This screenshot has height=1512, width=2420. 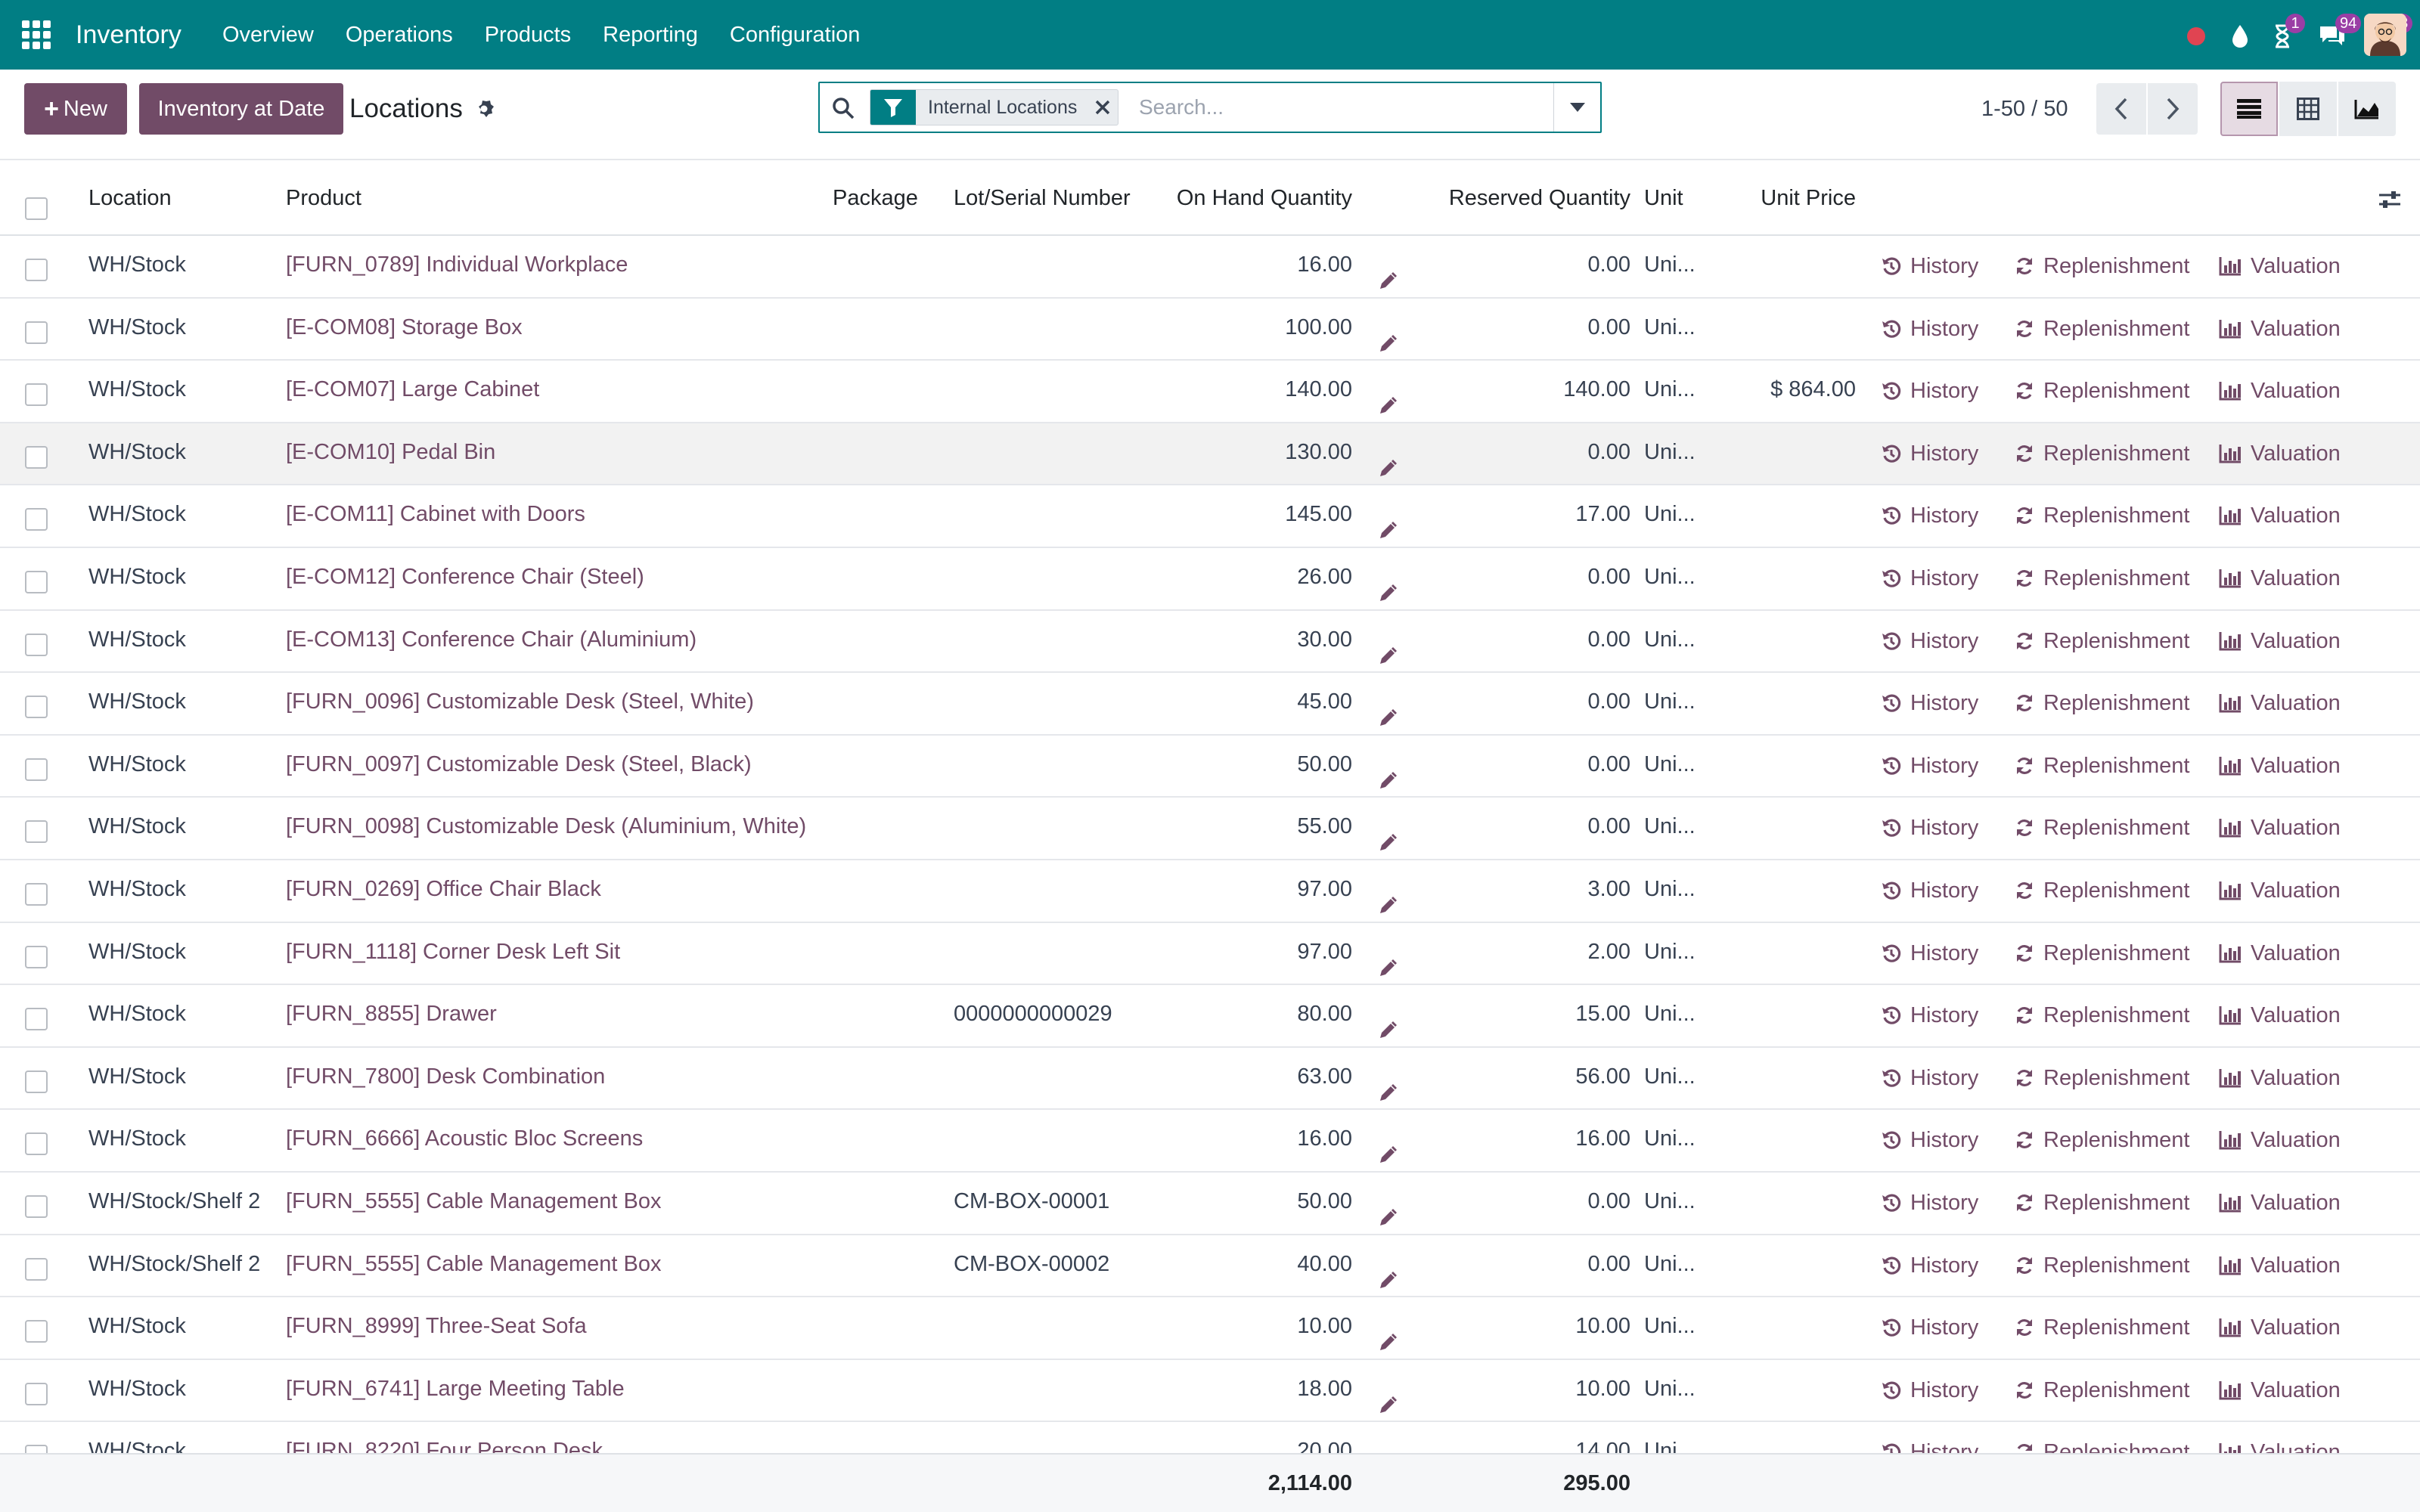 What do you see at coordinates (390, 452) in the screenshot?
I see `cell-product: [E-COM10] Pedal Bin` at bounding box center [390, 452].